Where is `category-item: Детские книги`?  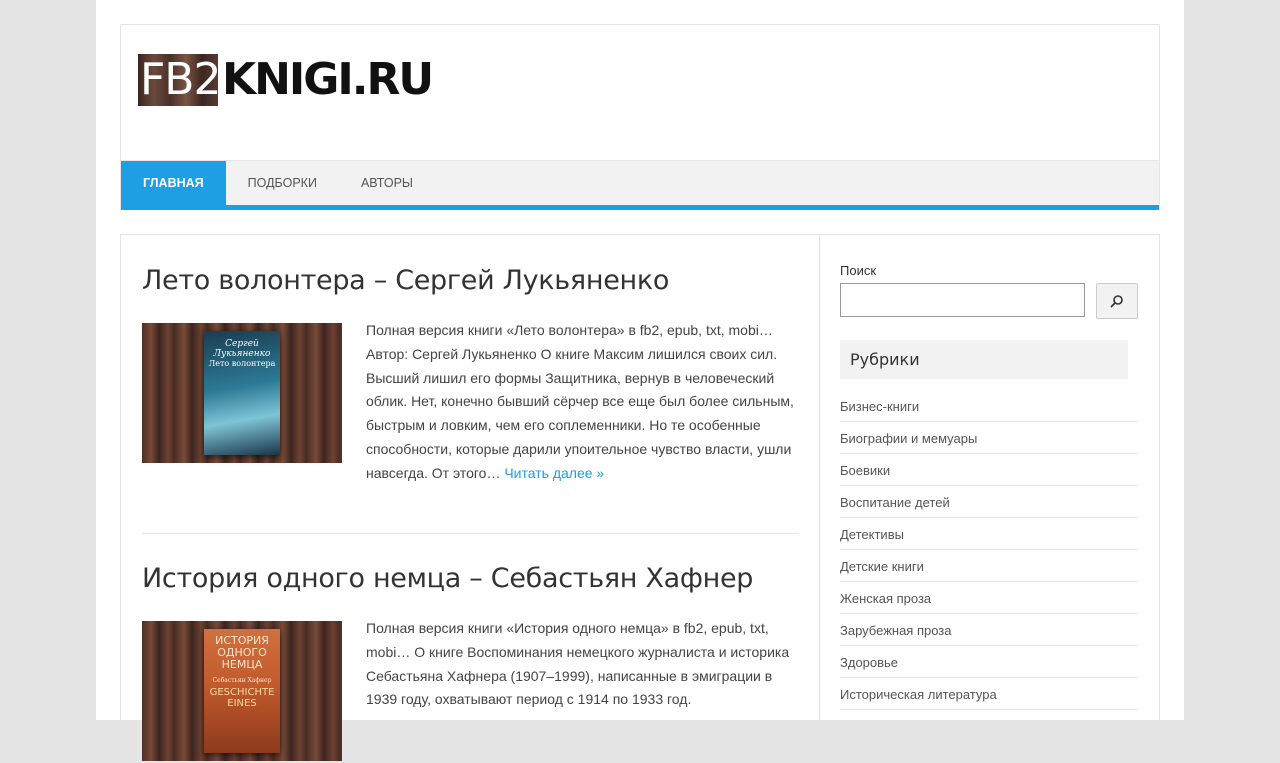
category-item: Детские книги is located at coordinates (989, 566).